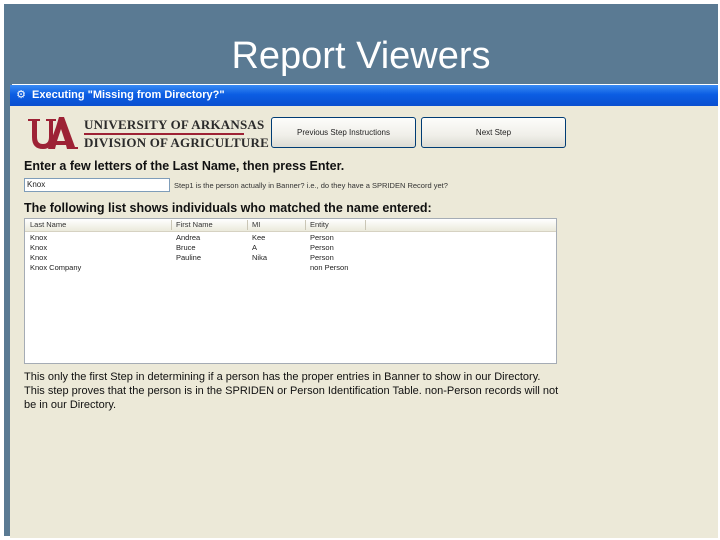 The height and width of the screenshot is (540, 720). What do you see at coordinates (186, 247) in the screenshot?
I see `cell-first-name: Bruce` at bounding box center [186, 247].